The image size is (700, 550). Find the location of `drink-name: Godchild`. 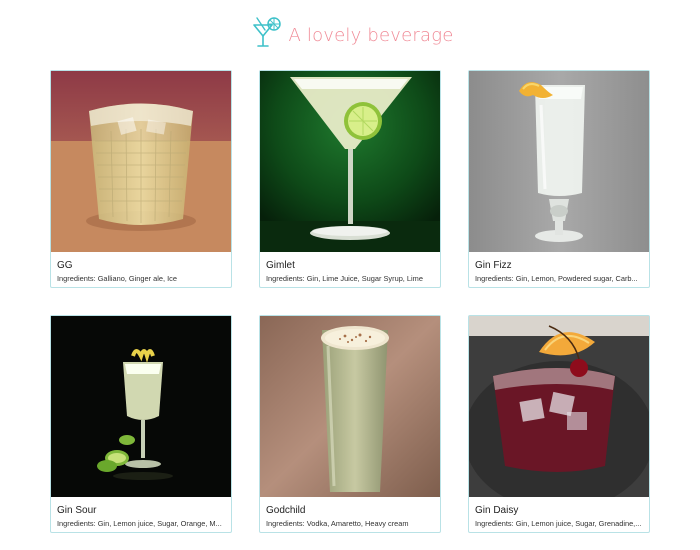

drink-name: Godchild is located at coordinates (286, 510).